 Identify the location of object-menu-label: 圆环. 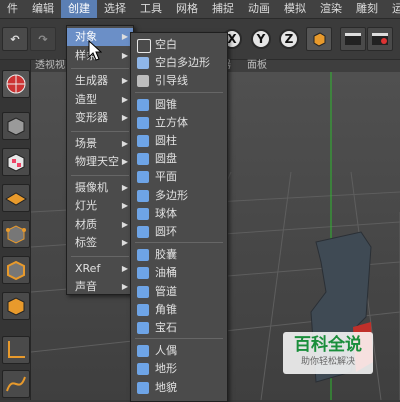
(166, 231).